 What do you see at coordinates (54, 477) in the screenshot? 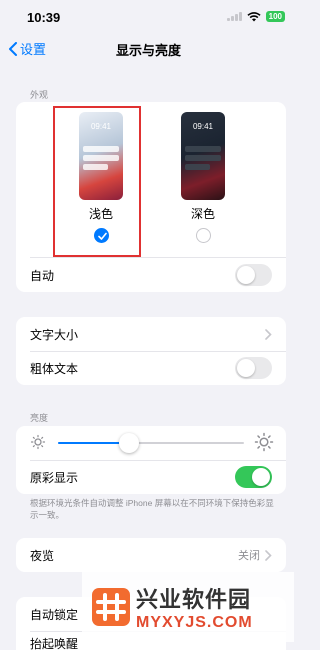
I see `true-tone-label: 原彩显示` at bounding box center [54, 477].